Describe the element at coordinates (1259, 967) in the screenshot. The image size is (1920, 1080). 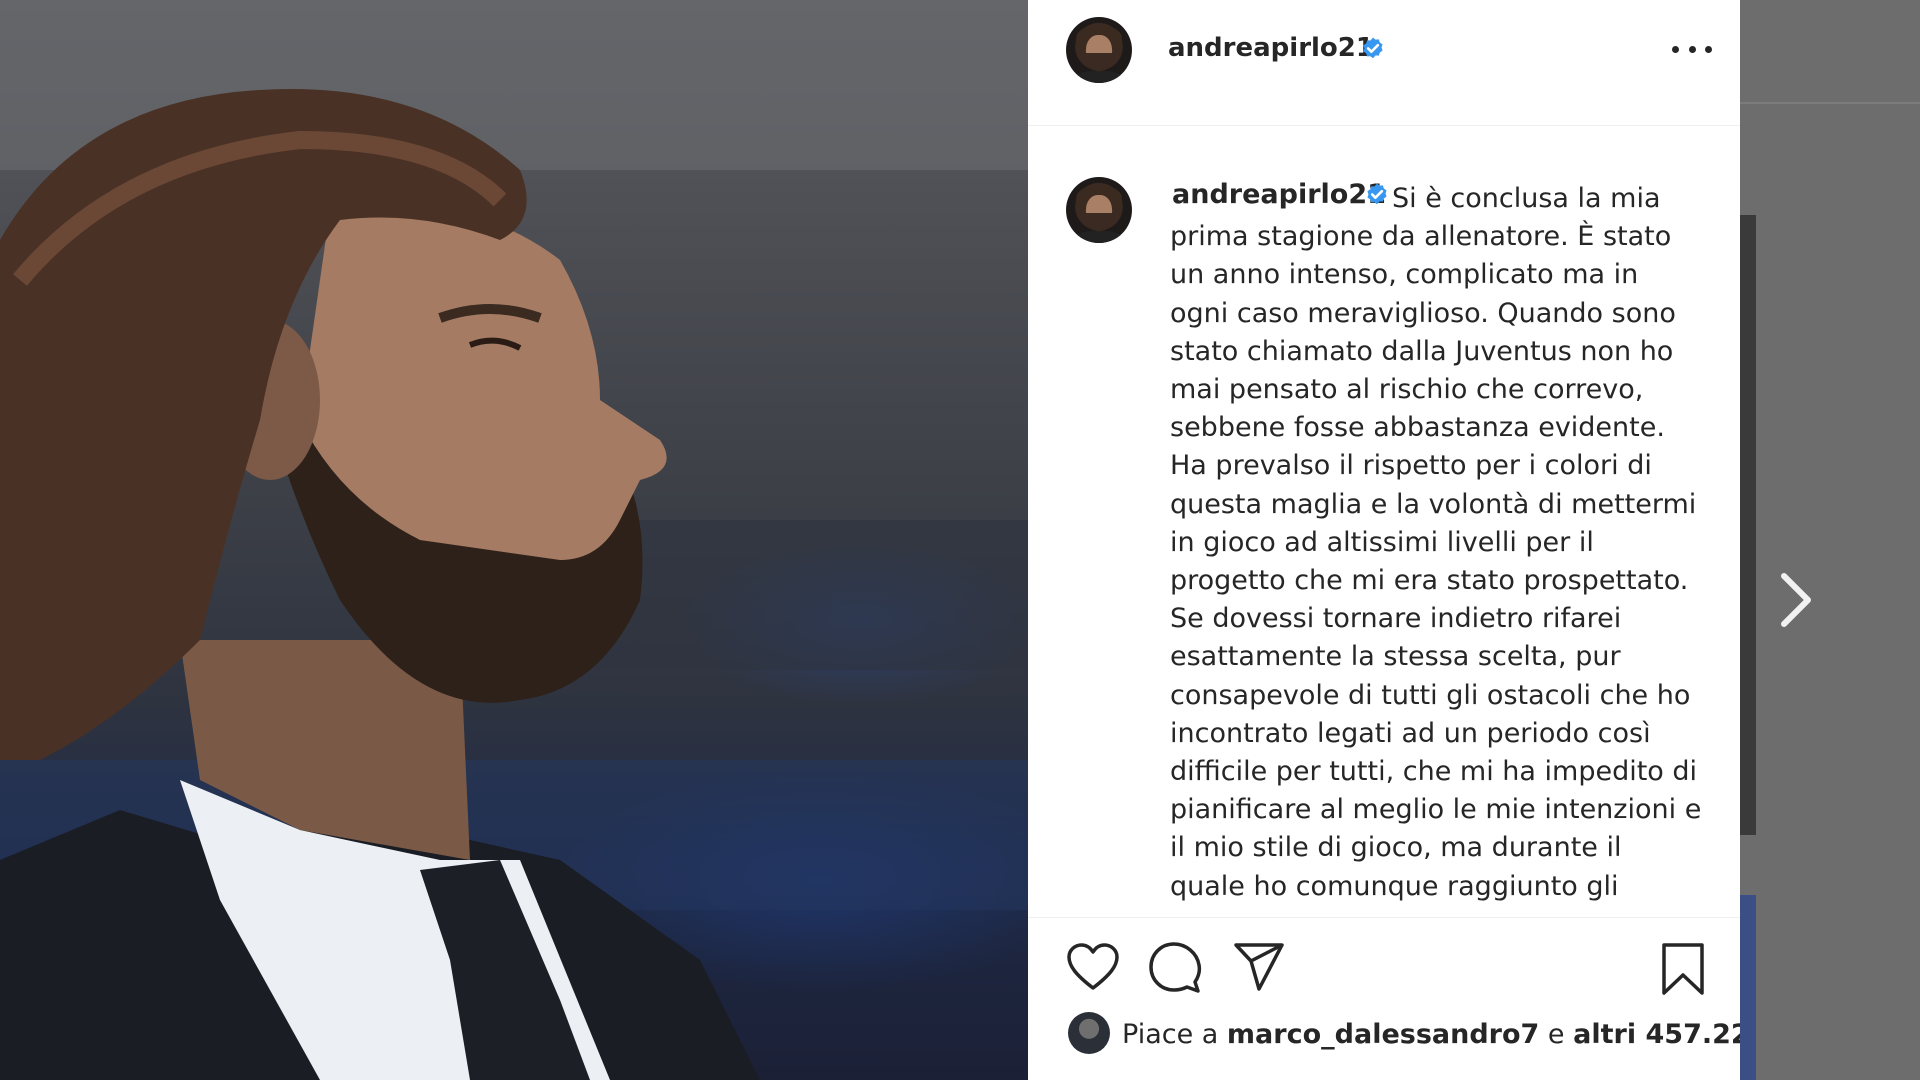
I see `share-icon` at that location.